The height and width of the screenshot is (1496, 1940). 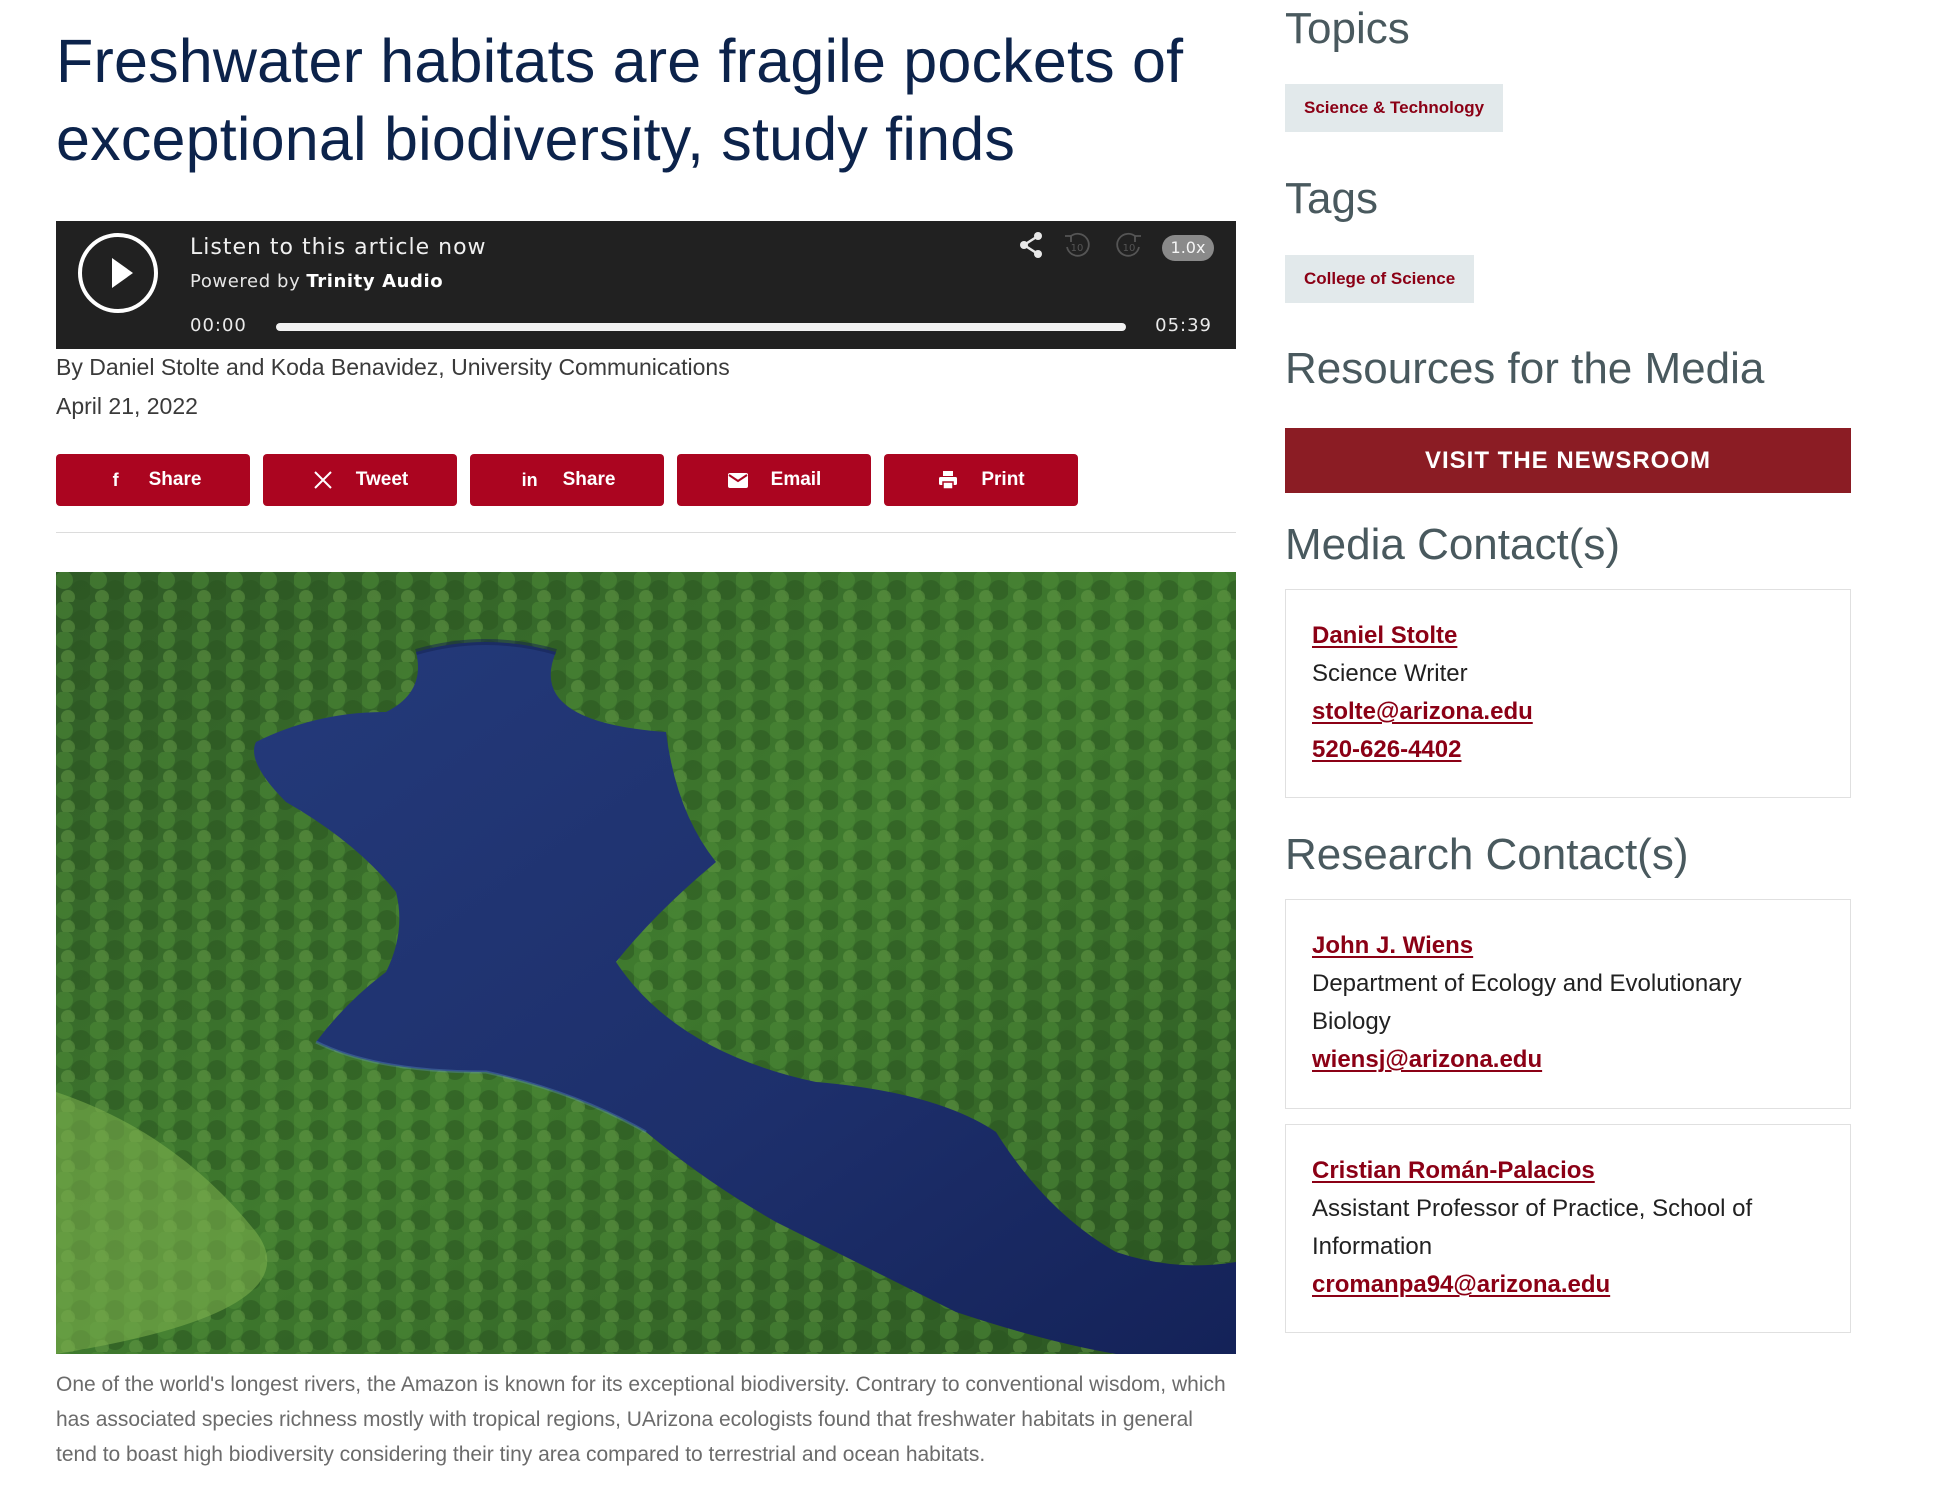 I want to click on divider, so click(x=646, y=532).